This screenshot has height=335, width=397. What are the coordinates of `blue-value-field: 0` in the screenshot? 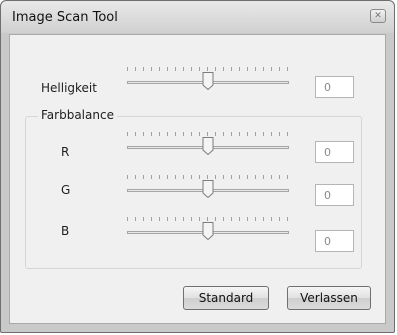 It's located at (334, 241).